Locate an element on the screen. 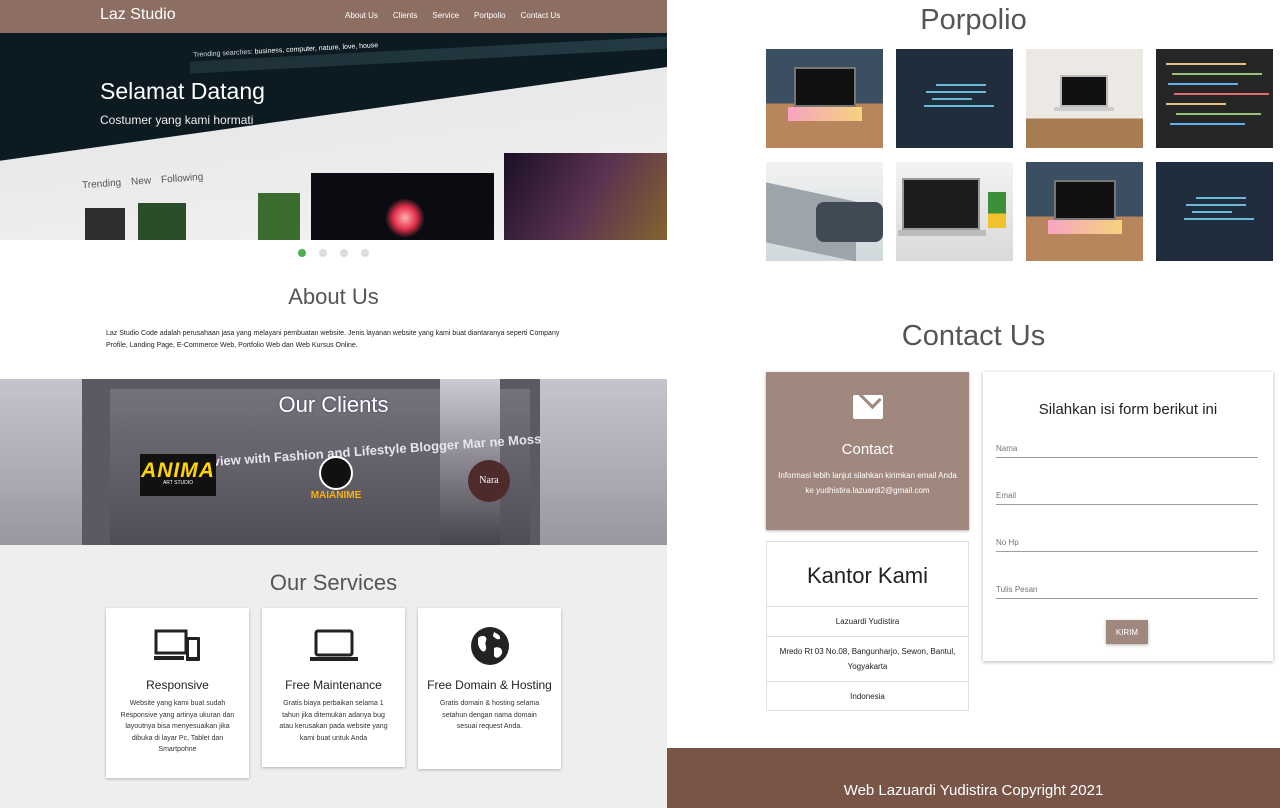 The height and width of the screenshot is (808, 1280). hero-trending-label: Trending searches: is located at coordinates (222, 53).